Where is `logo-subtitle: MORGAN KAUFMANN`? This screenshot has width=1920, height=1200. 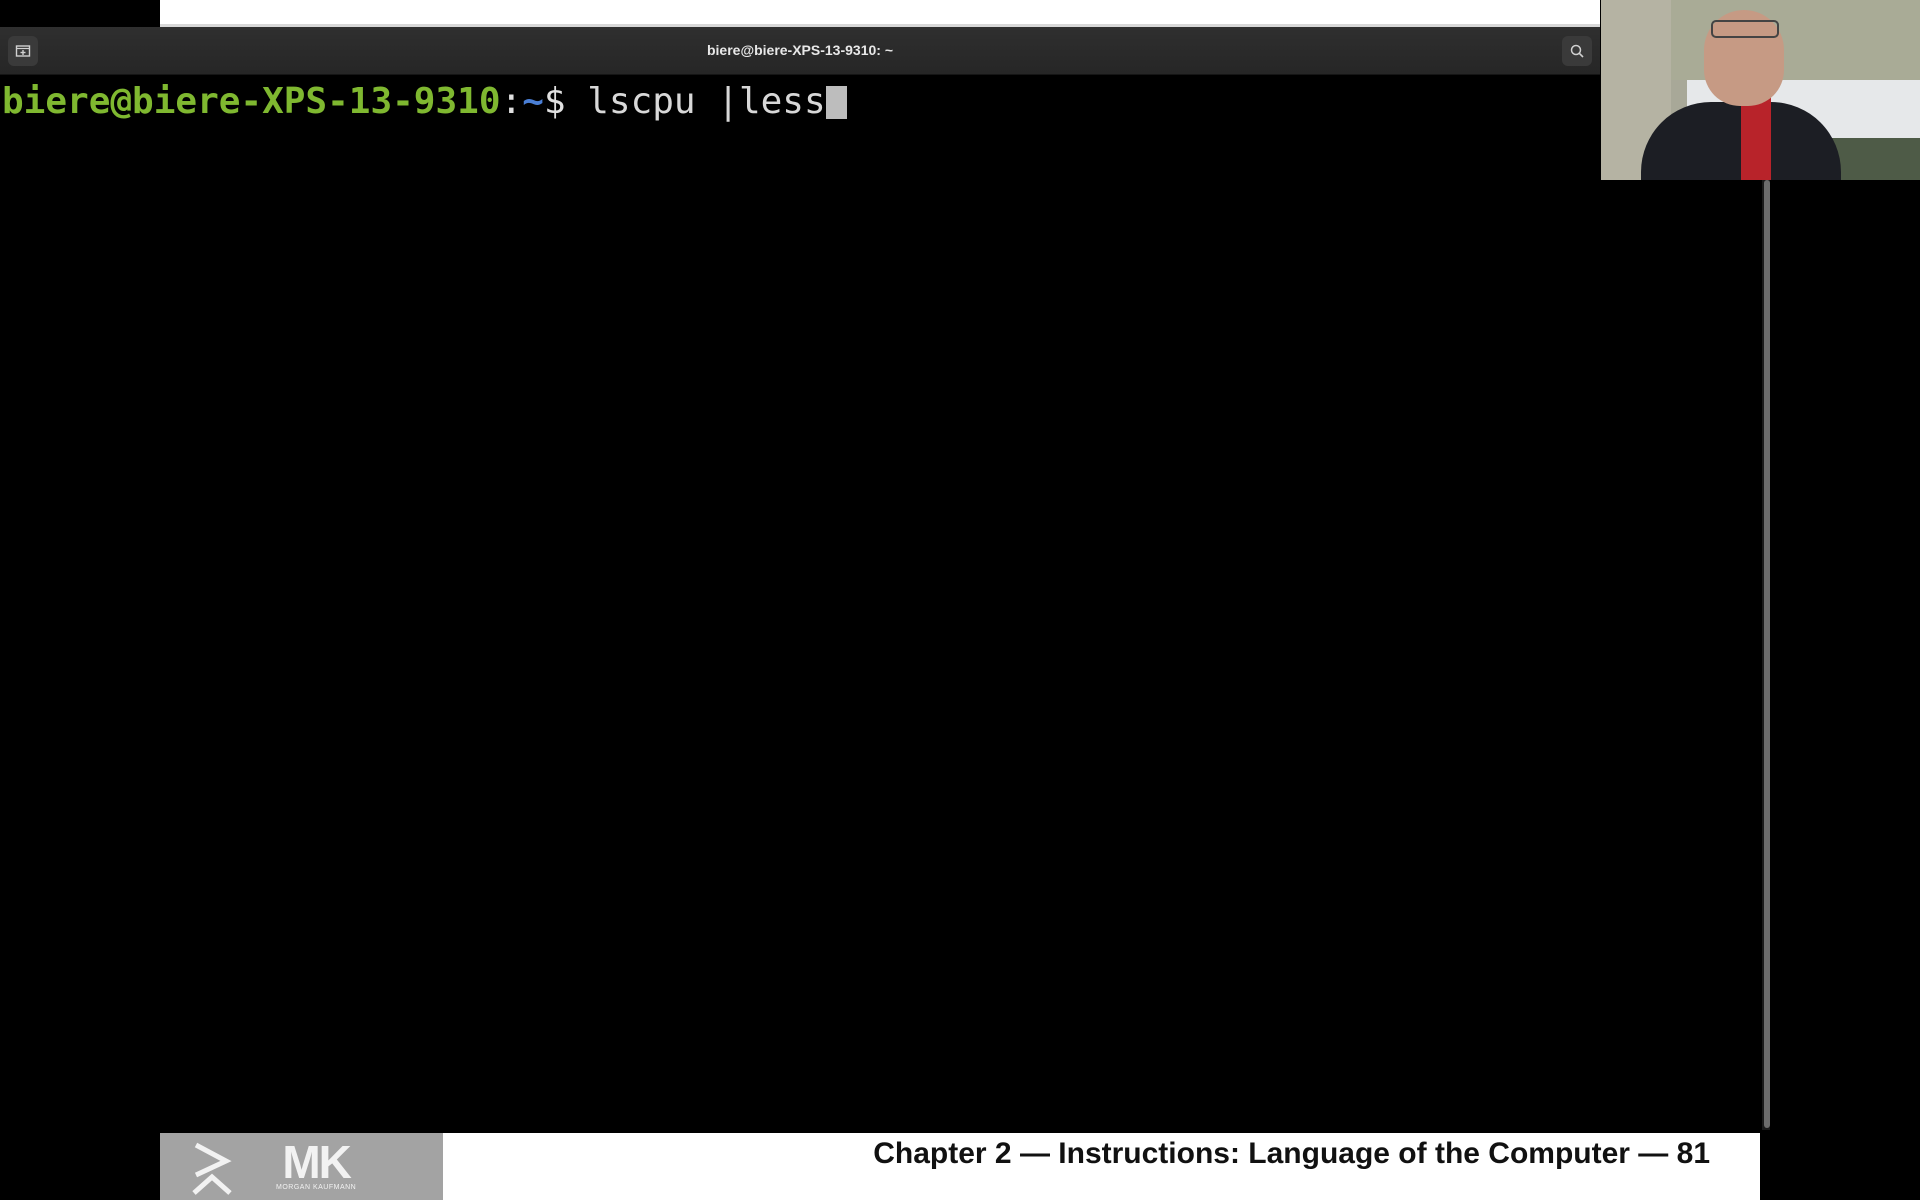 logo-subtitle: MORGAN KAUFMANN is located at coordinates (316, 1187).